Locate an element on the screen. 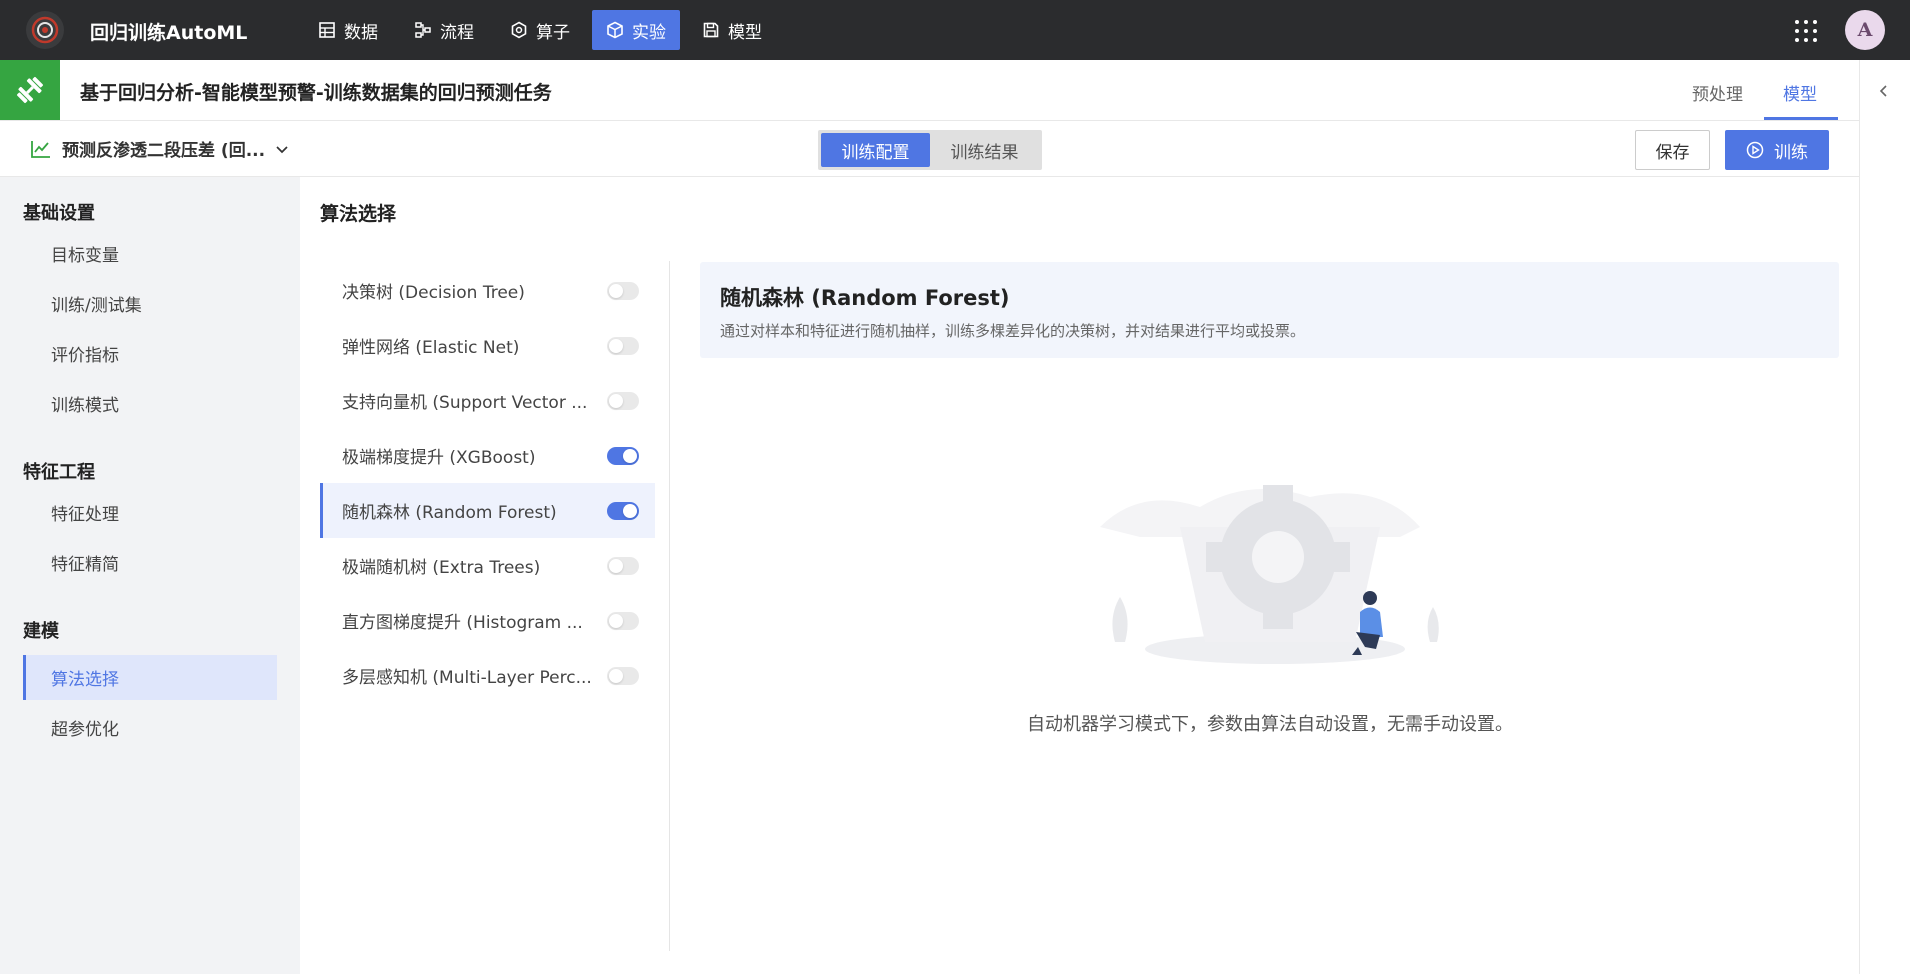 This screenshot has width=1910, height=974. train-button: 训练 is located at coordinates (1777, 150).